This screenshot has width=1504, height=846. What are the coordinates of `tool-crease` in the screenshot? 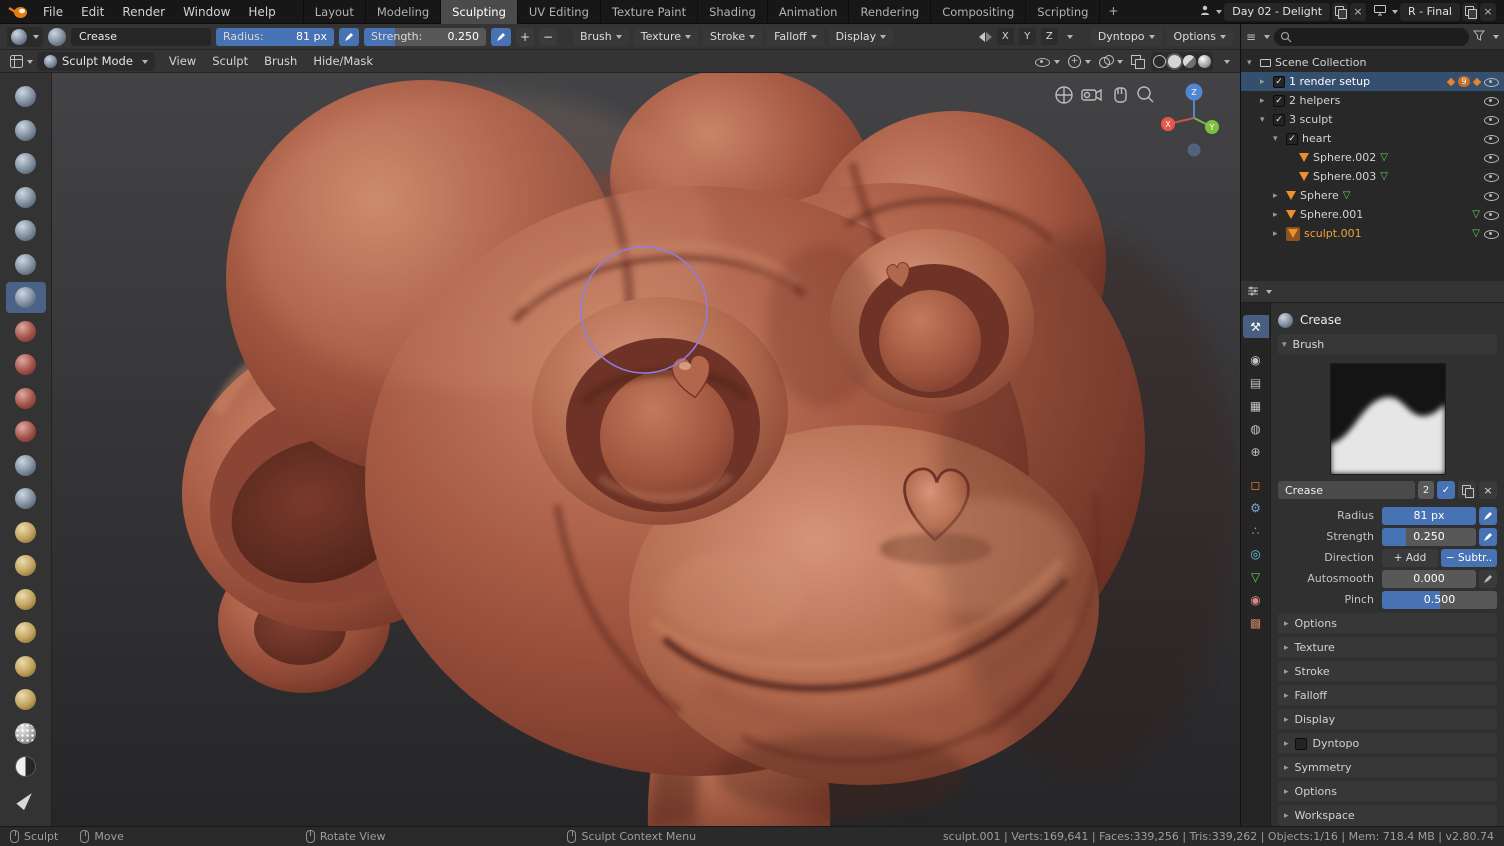 It's located at (25, 297).